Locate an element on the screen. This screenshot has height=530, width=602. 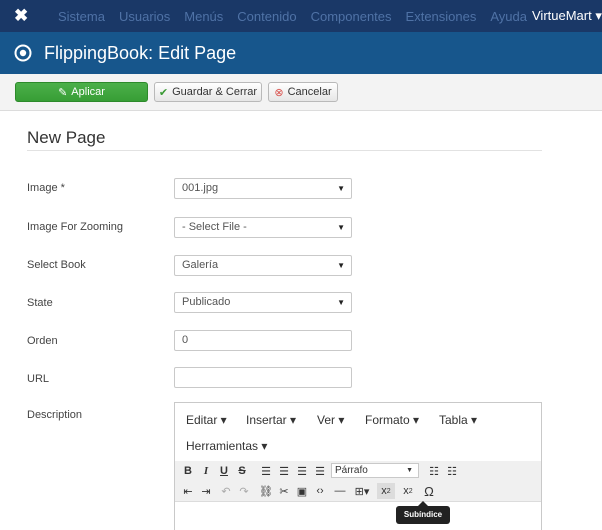
image-icon: ▣ is located at coordinates (302, 491).